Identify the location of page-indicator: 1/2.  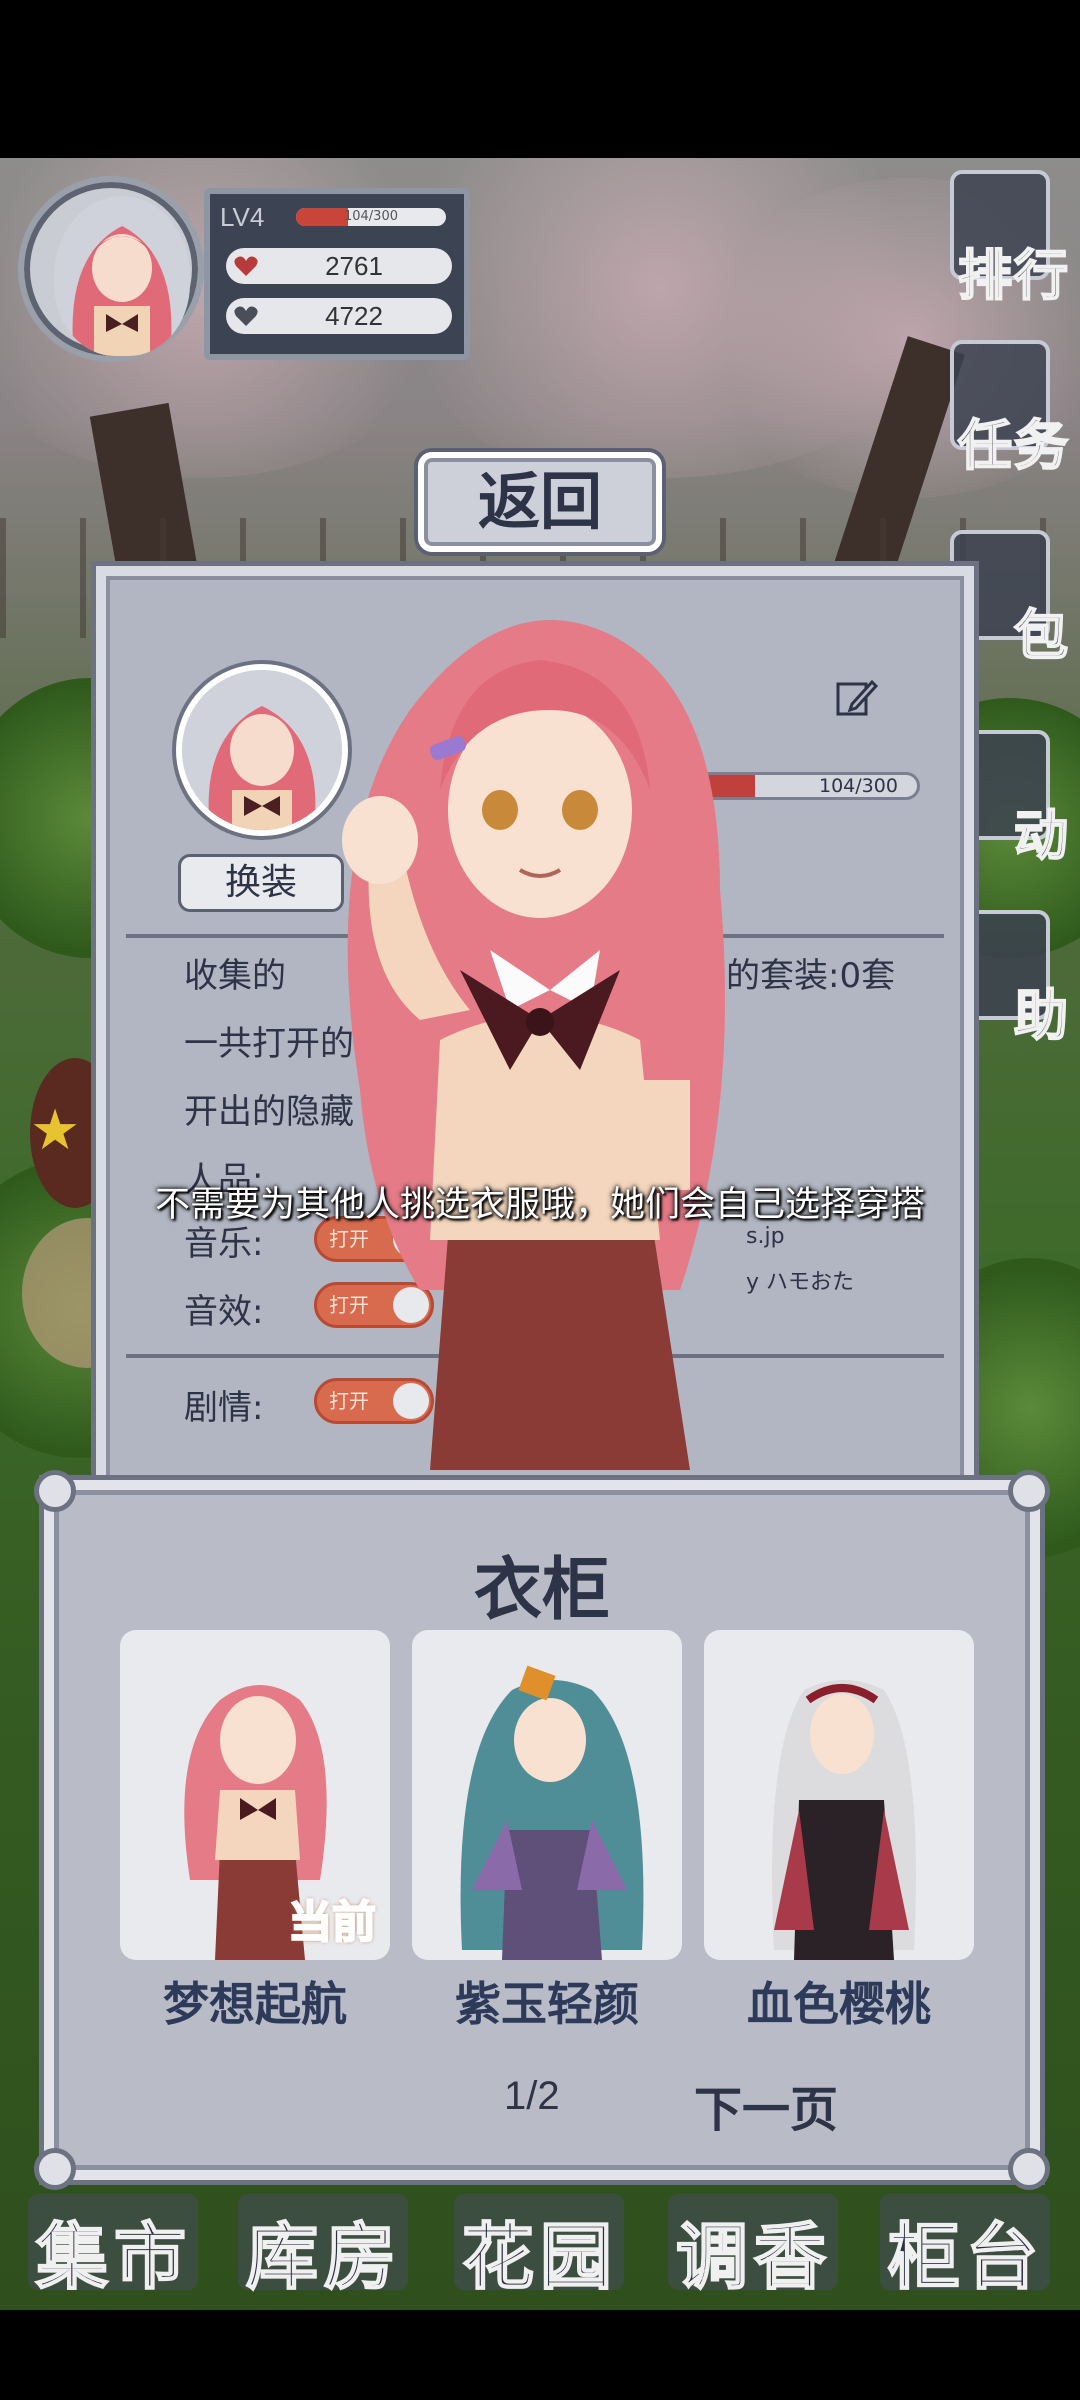
(532, 2096).